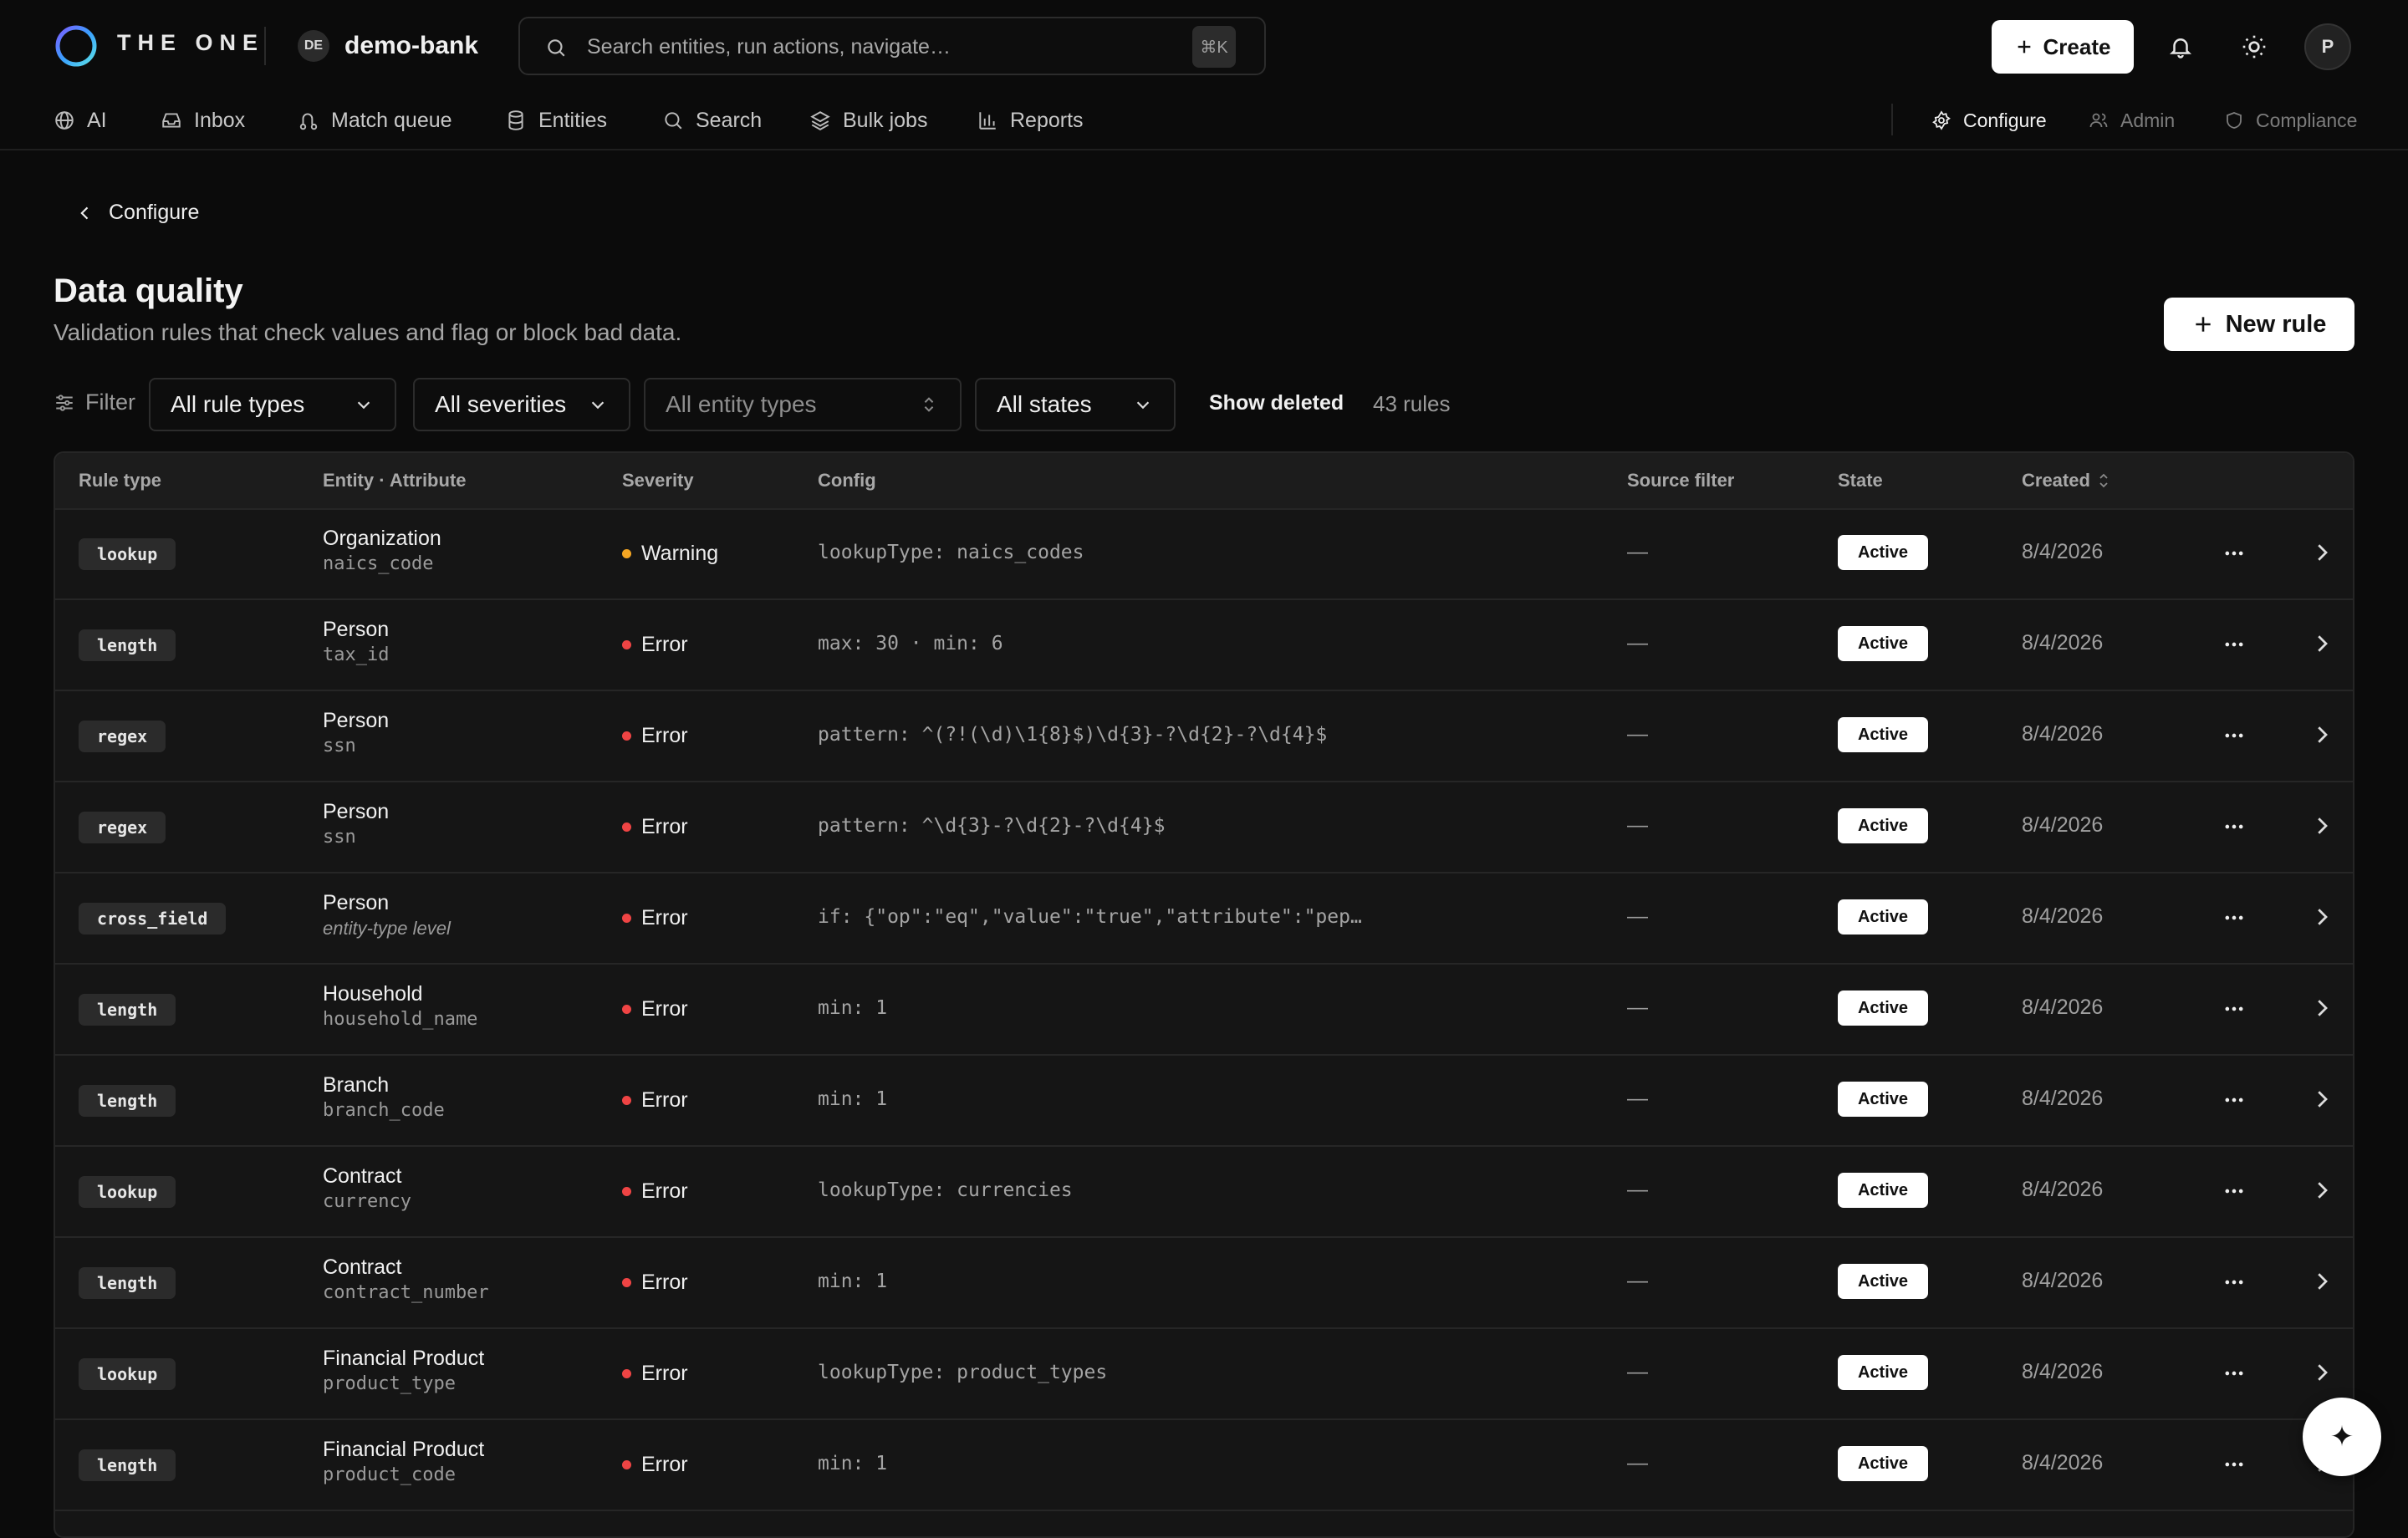 Image resolution: width=2408 pixels, height=1538 pixels. What do you see at coordinates (1076, 404) in the screenshot?
I see `state-select: All states` at bounding box center [1076, 404].